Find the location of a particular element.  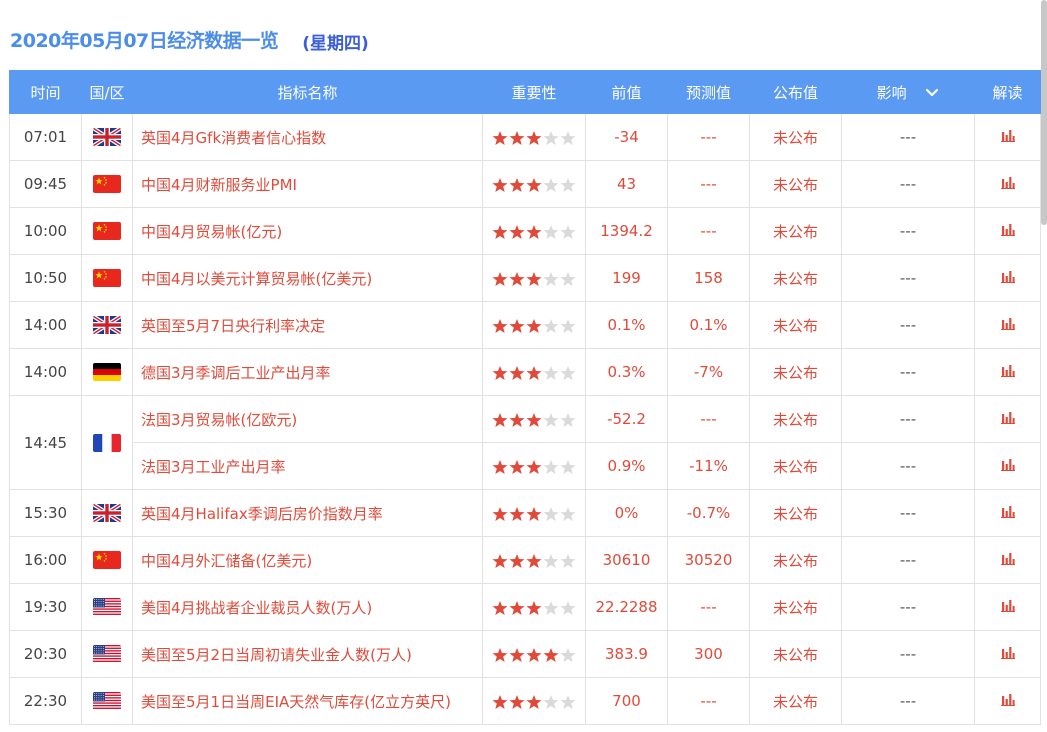

forecast-value: 0.1% is located at coordinates (708, 325).